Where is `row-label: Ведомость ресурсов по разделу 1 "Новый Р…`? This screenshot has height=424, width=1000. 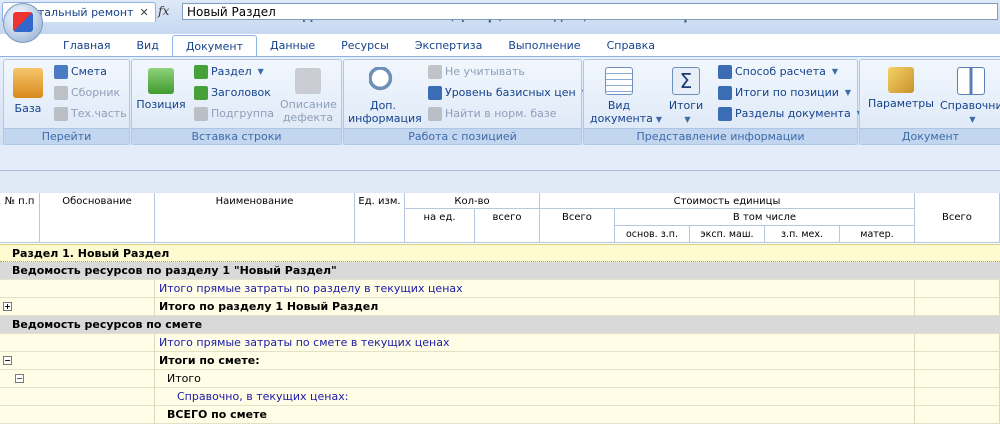 row-label: Ведомость ресурсов по разделу 1 "Новый Р… is located at coordinates (174, 270).